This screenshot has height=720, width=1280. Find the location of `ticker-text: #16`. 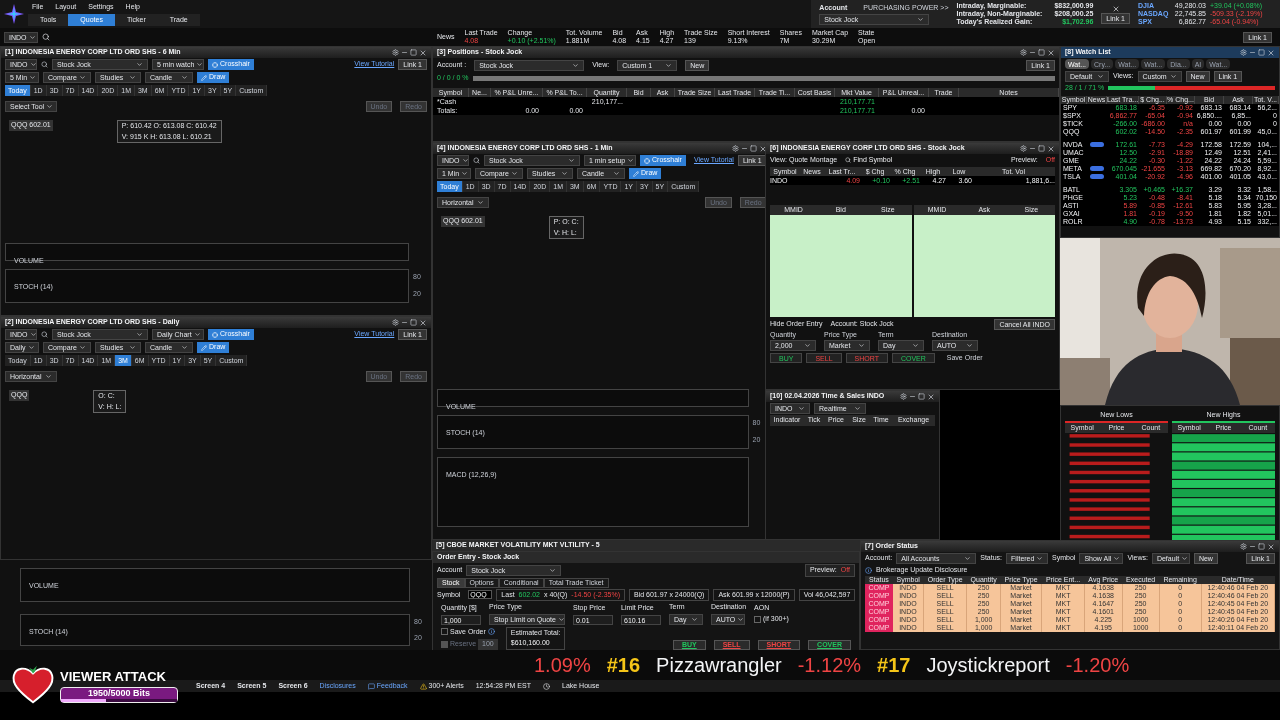

ticker-text: #16 is located at coordinates (623, 665).